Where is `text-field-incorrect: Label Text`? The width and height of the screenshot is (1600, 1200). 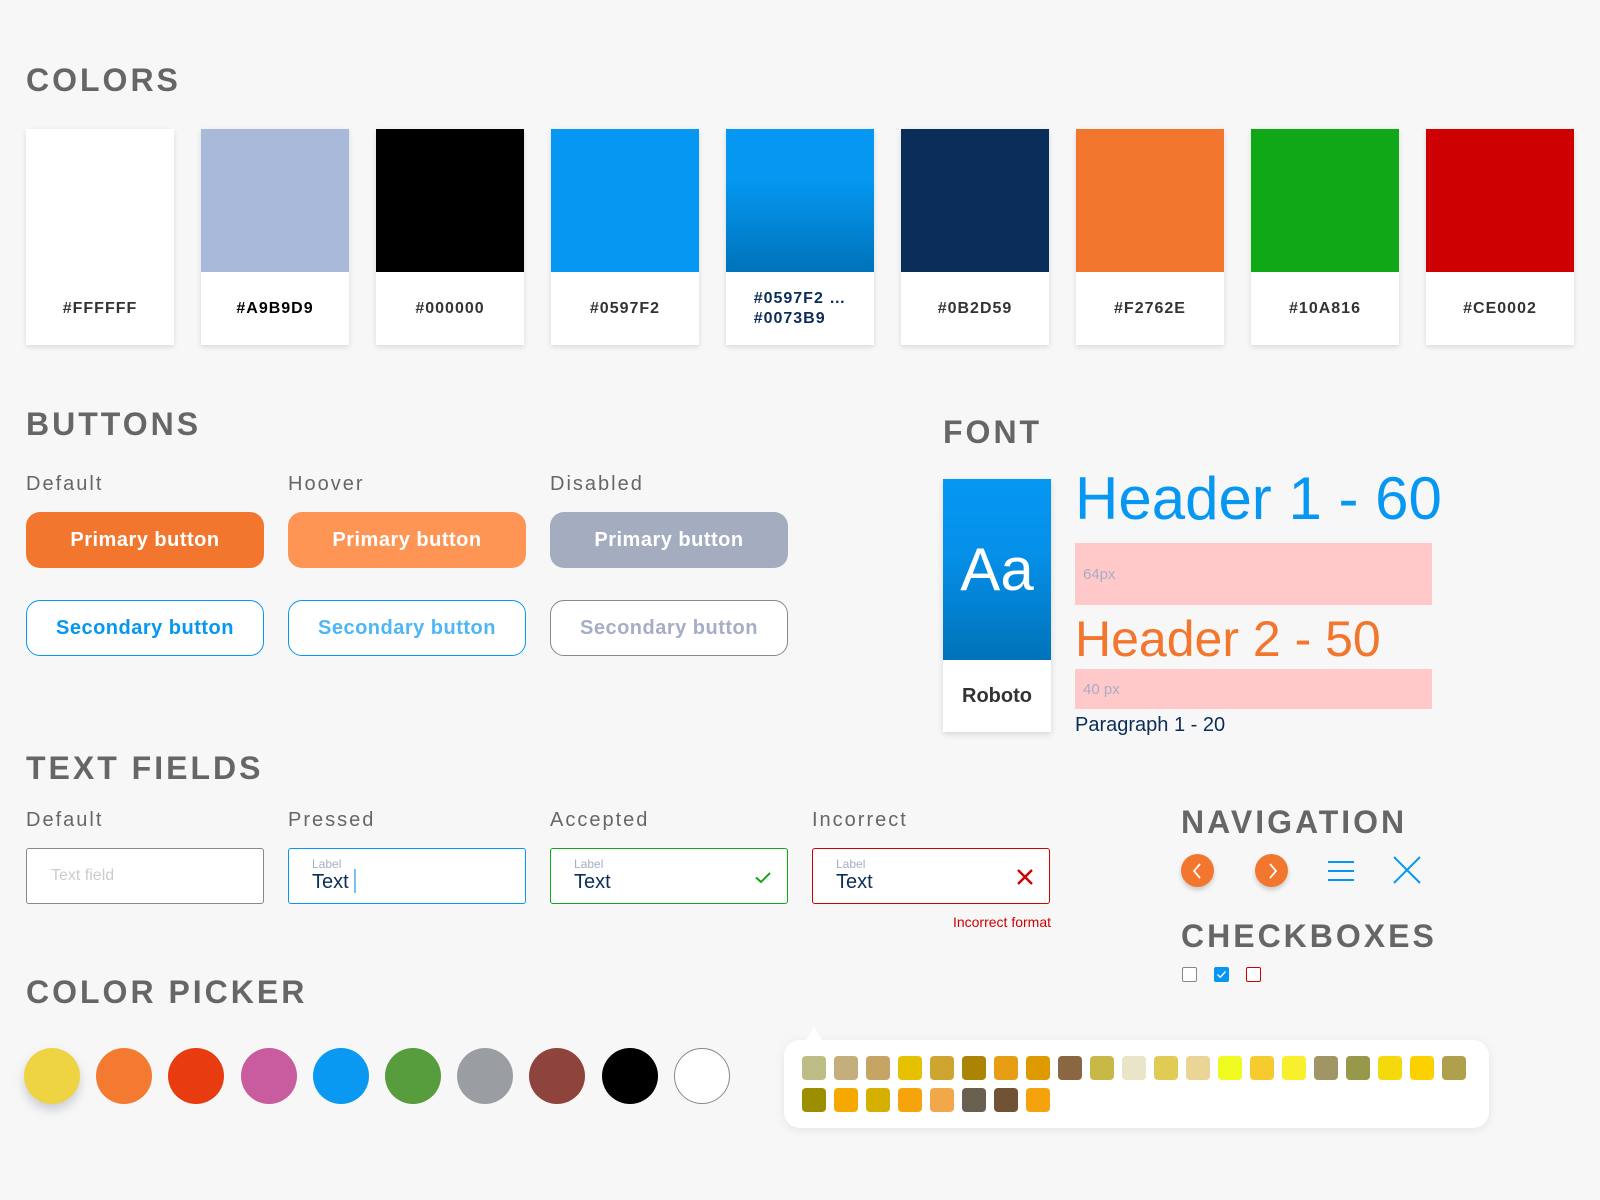 text-field-incorrect: Label Text is located at coordinates (931, 876).